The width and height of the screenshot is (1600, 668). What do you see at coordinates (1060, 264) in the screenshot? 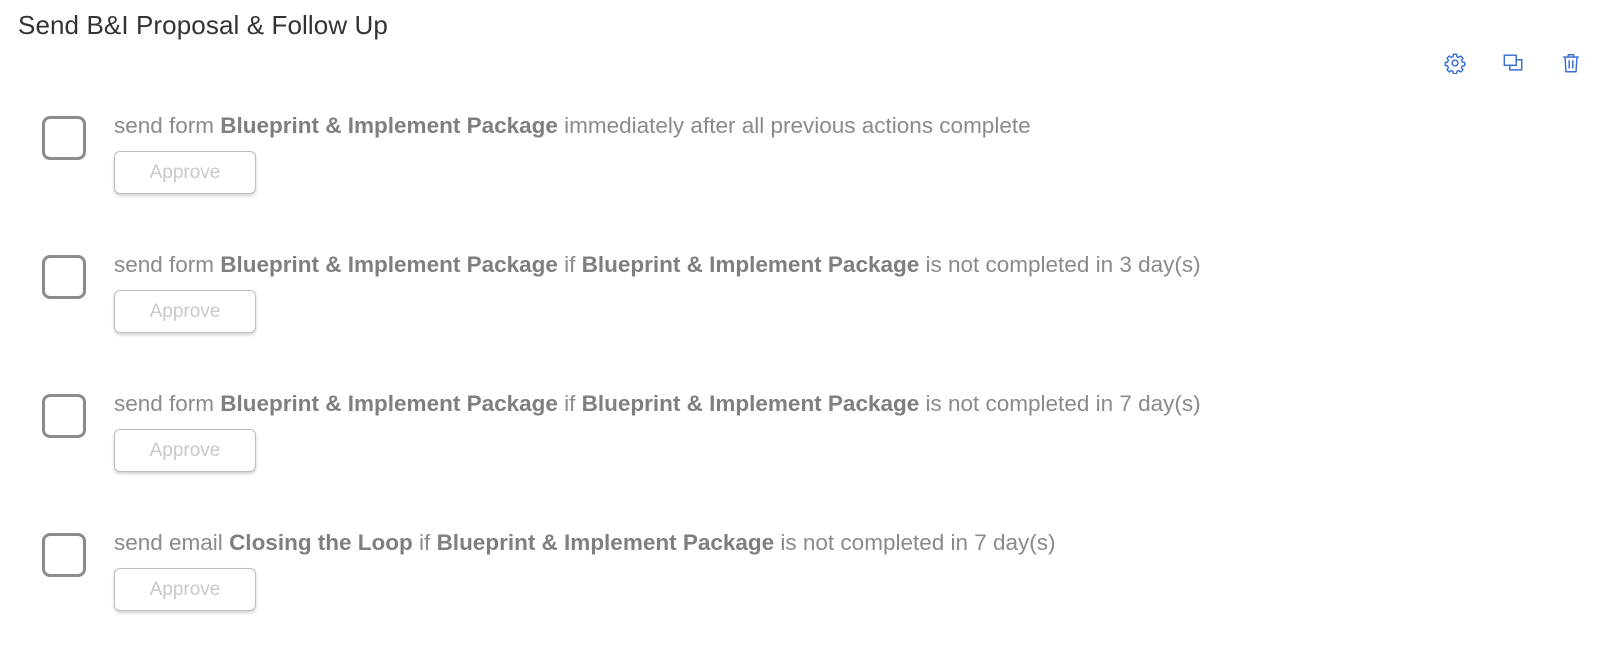
I see `action-text-segment: is not completed in 3 day(s)` at bounding box center [1060, 264].